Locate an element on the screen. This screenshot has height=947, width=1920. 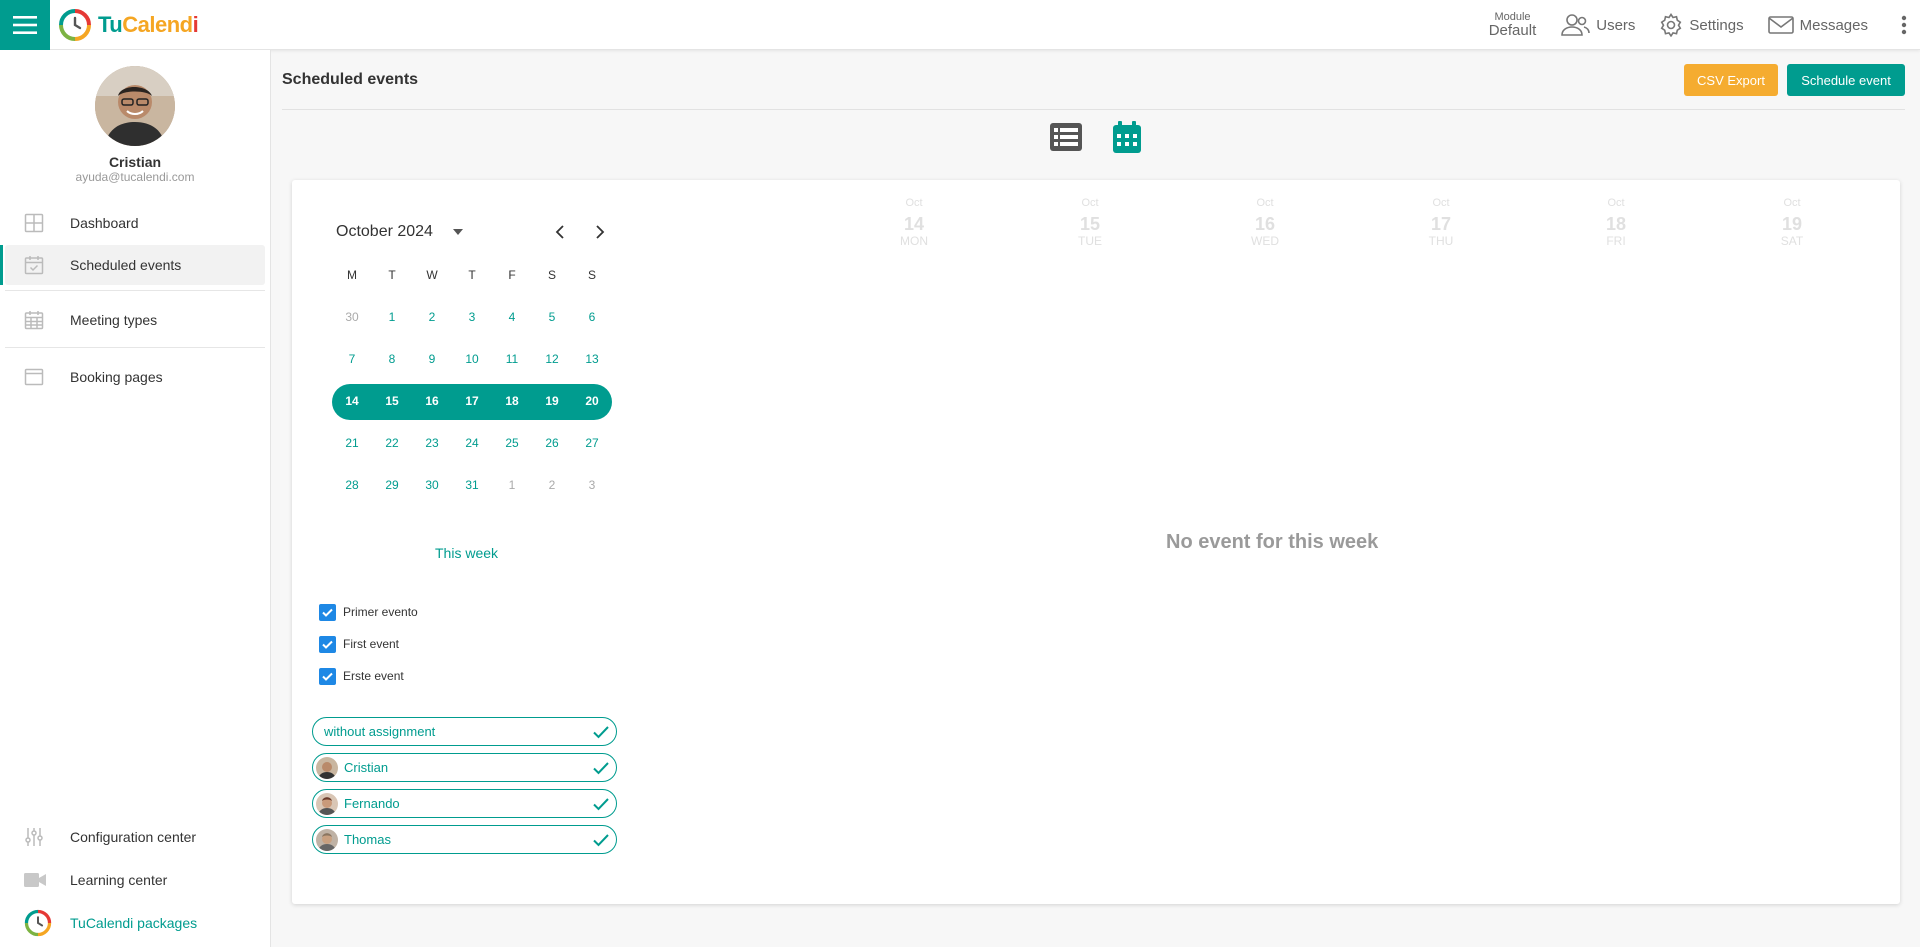
week-day-number: 15 is located at coordinates (1090, 224).